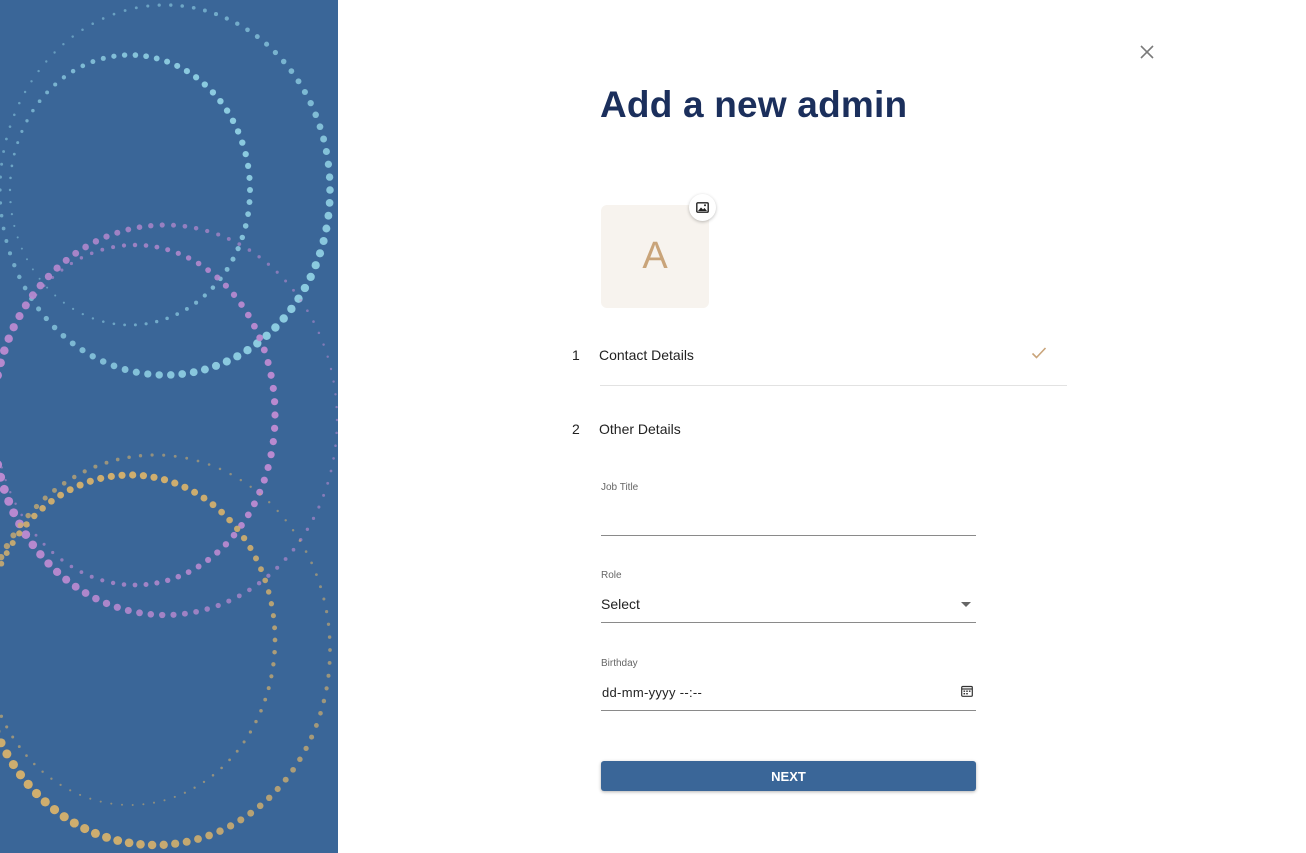 This screenshot has width=1306, height=853. What do you see at coordinates (702, 207) in the screenshot?
I see `upload-photo-button` at bounding box center [702, 207].